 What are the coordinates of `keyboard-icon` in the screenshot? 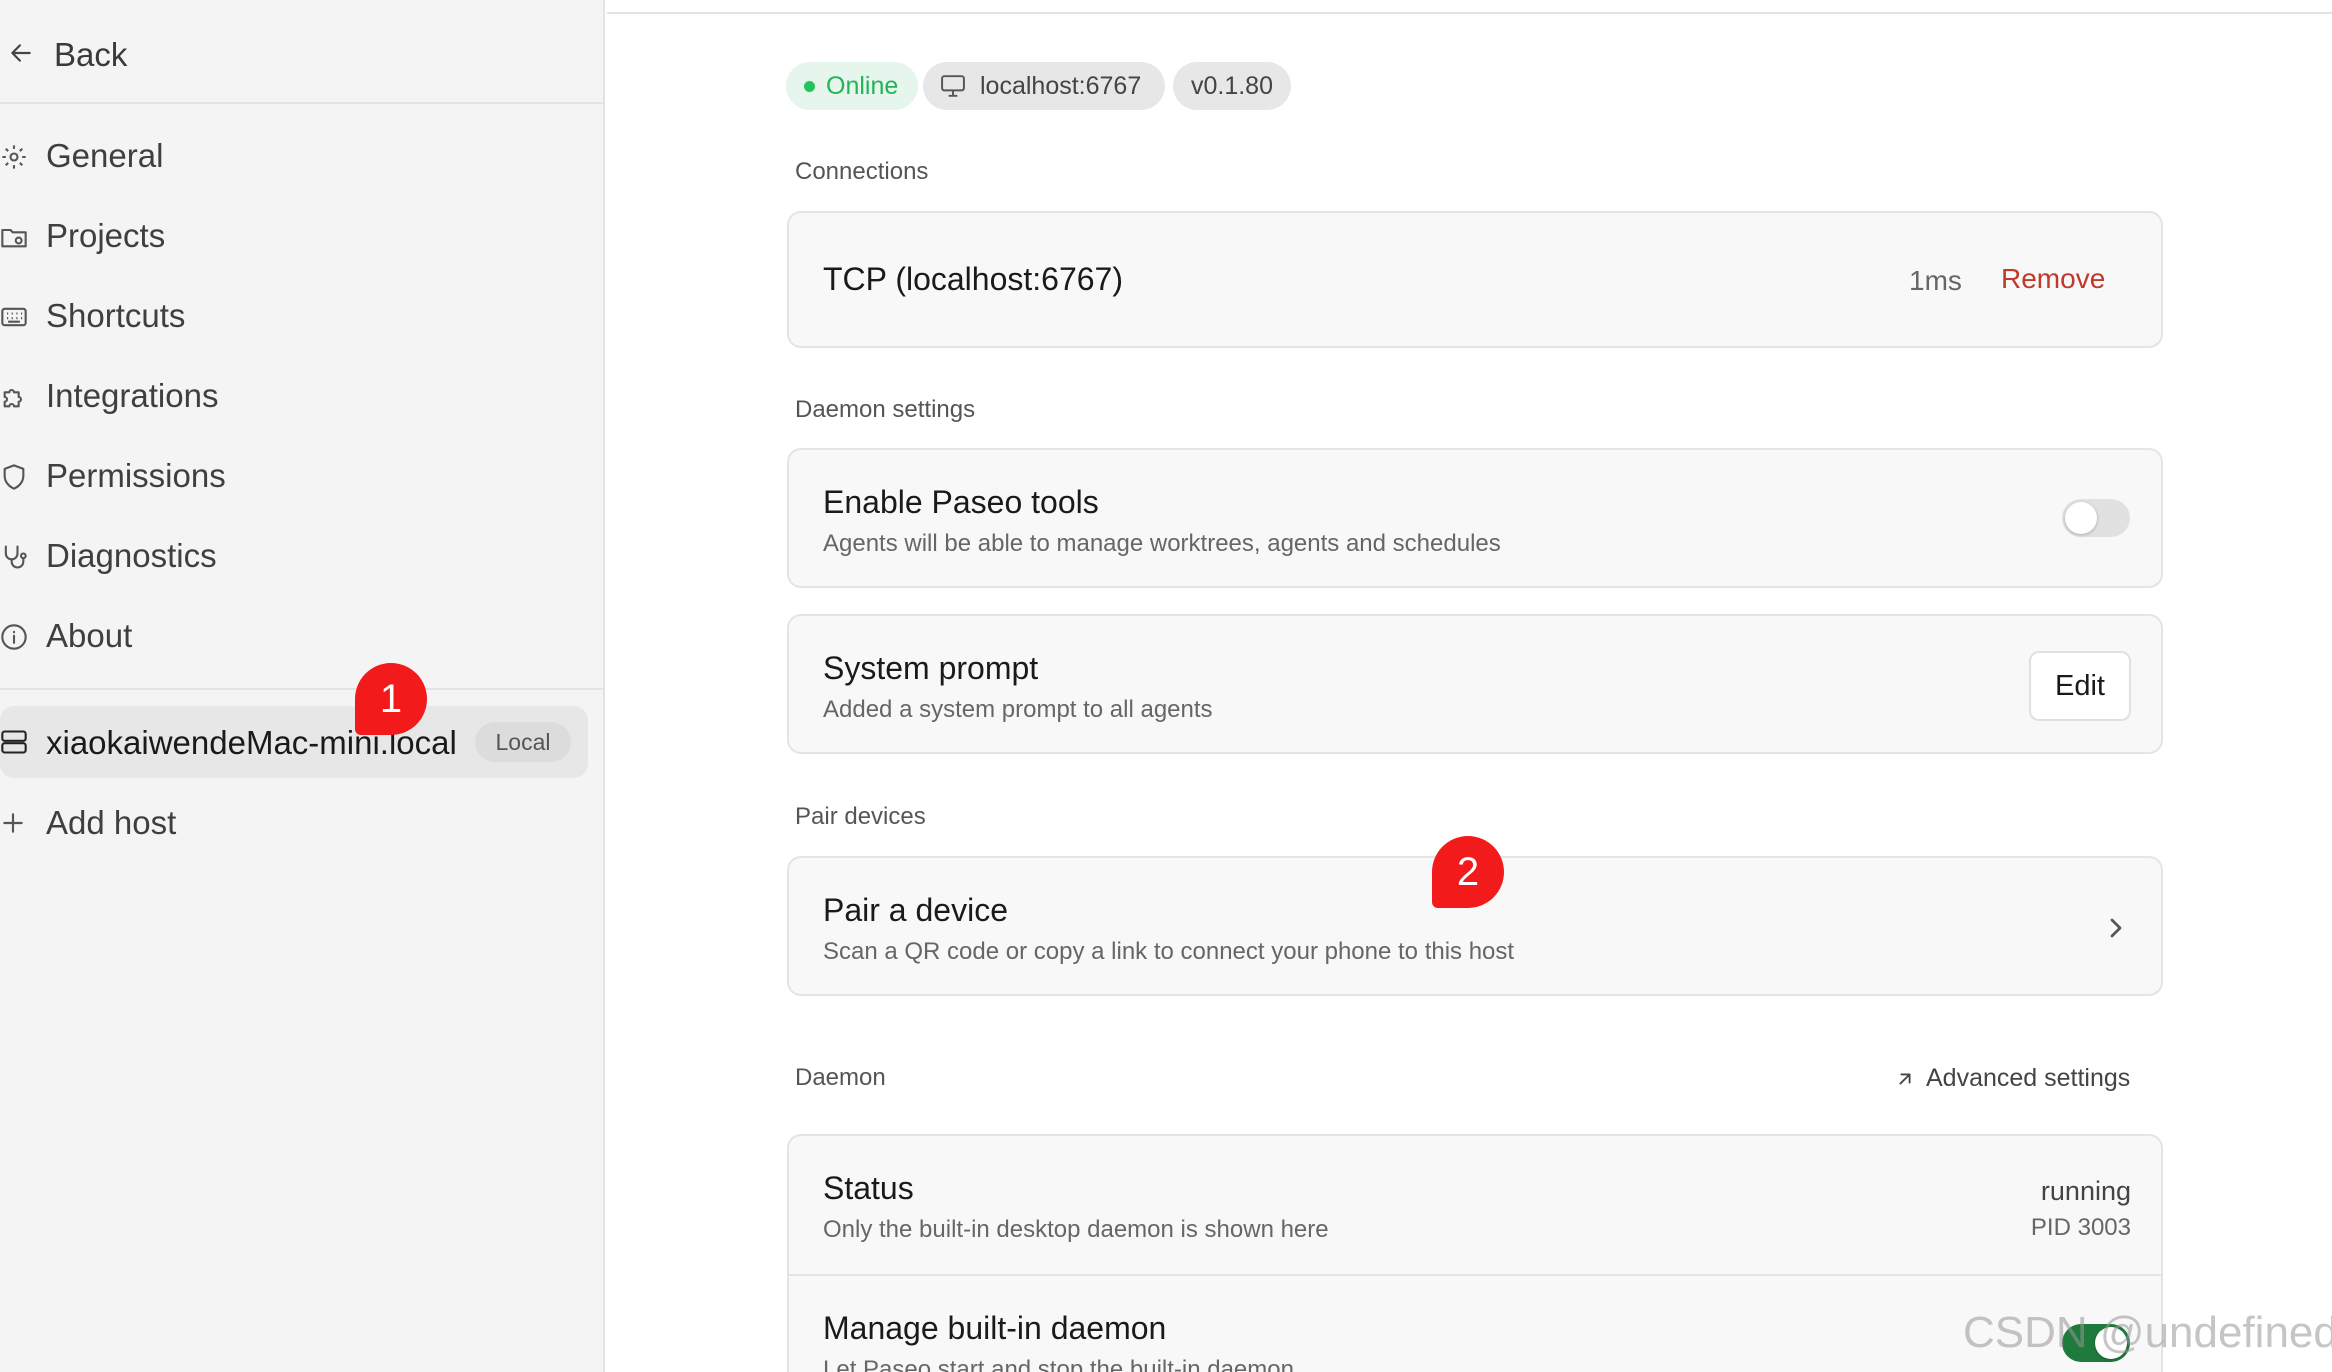 It's located at (14, 317).